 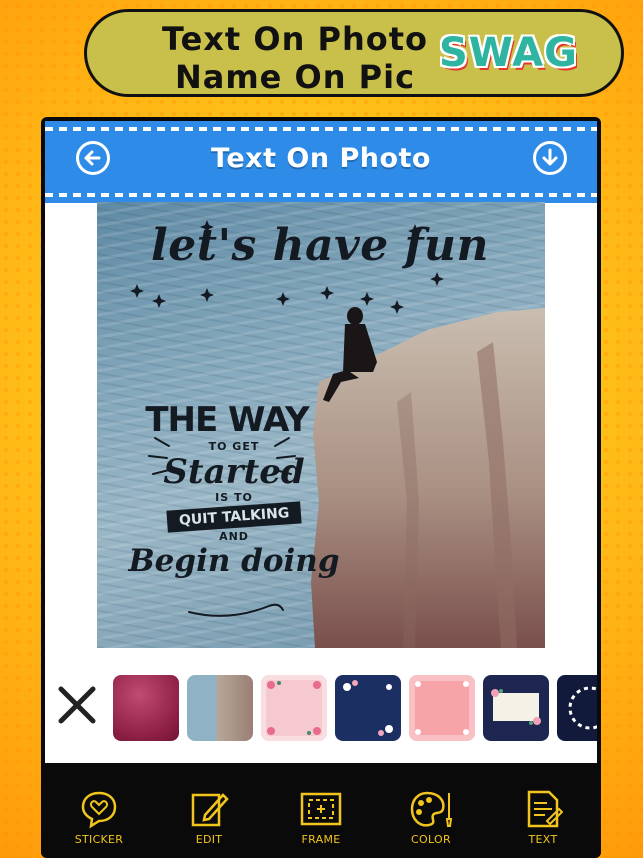 I want to click on quote-line-4: IS TO, so click(x=234, y=497).